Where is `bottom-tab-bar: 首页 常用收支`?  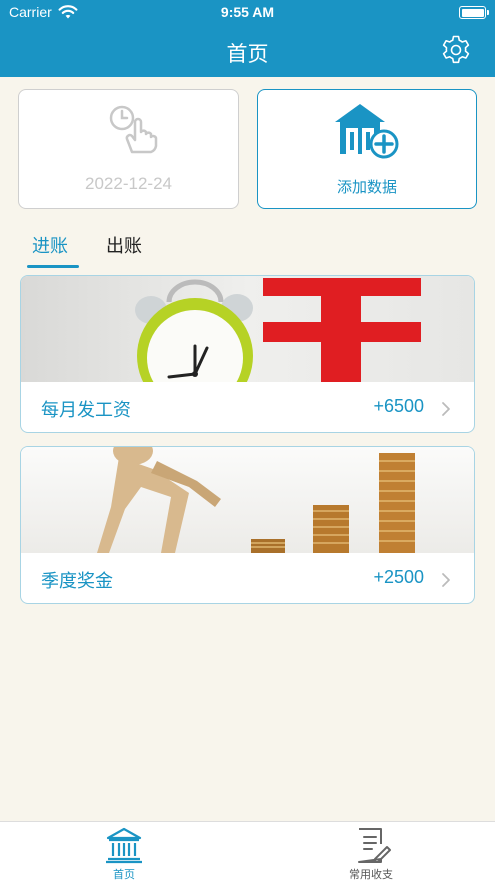 bottom-tab-bar: 首页 常用收支 is located at coordinates (247, 851).